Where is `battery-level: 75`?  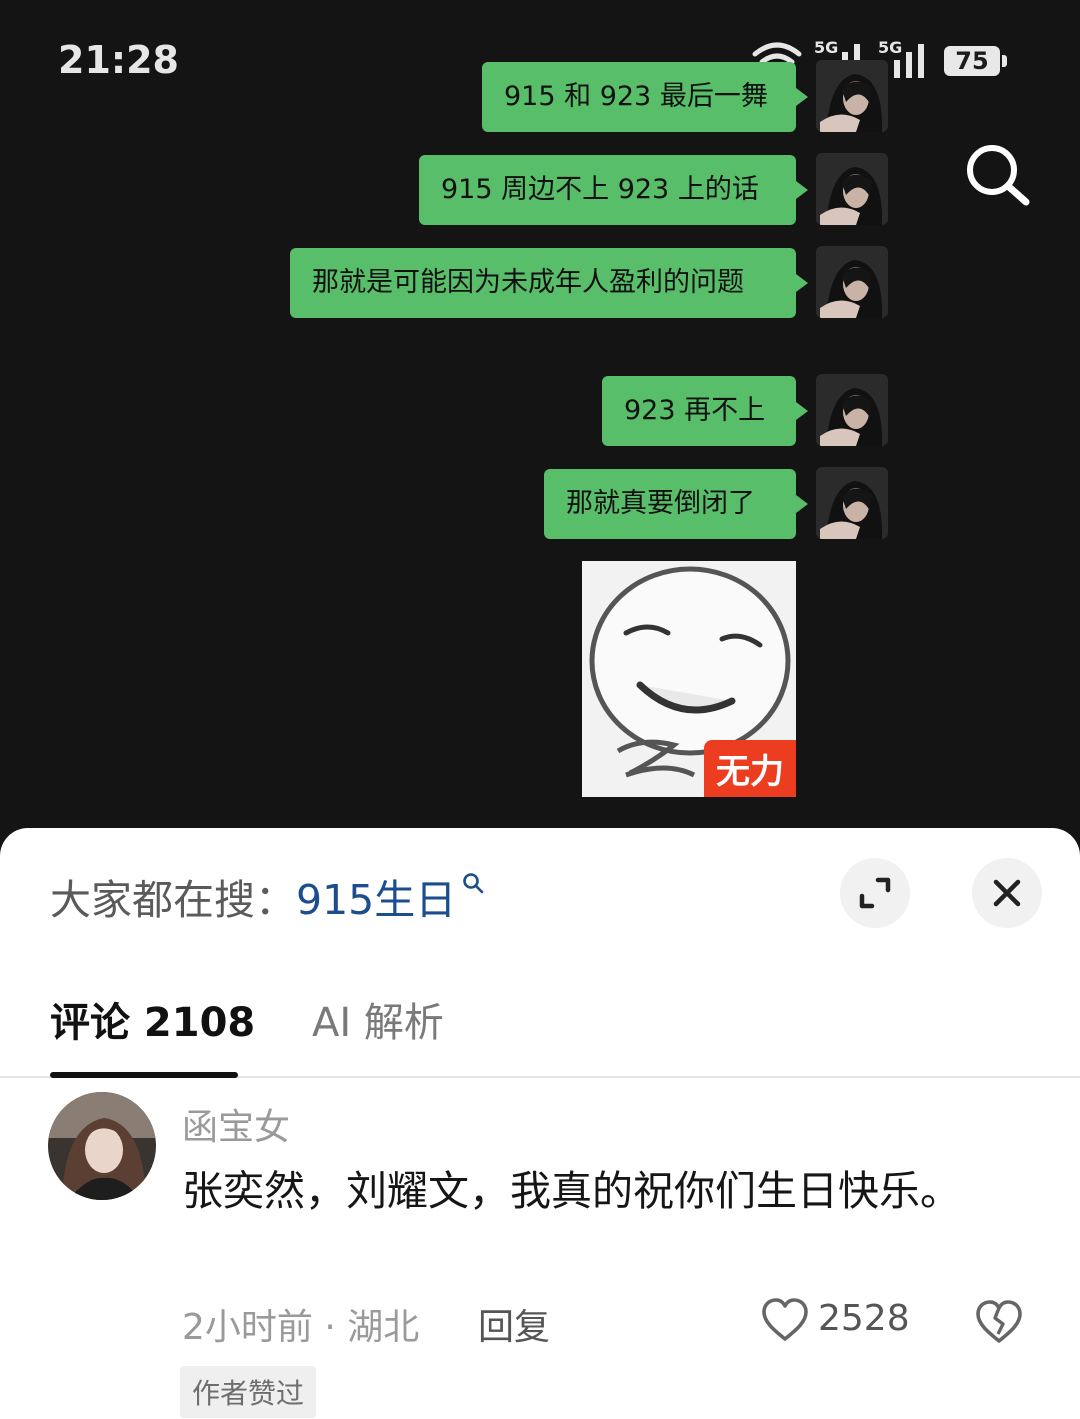 battery-level: 75 is located at coordinates (972, 61).